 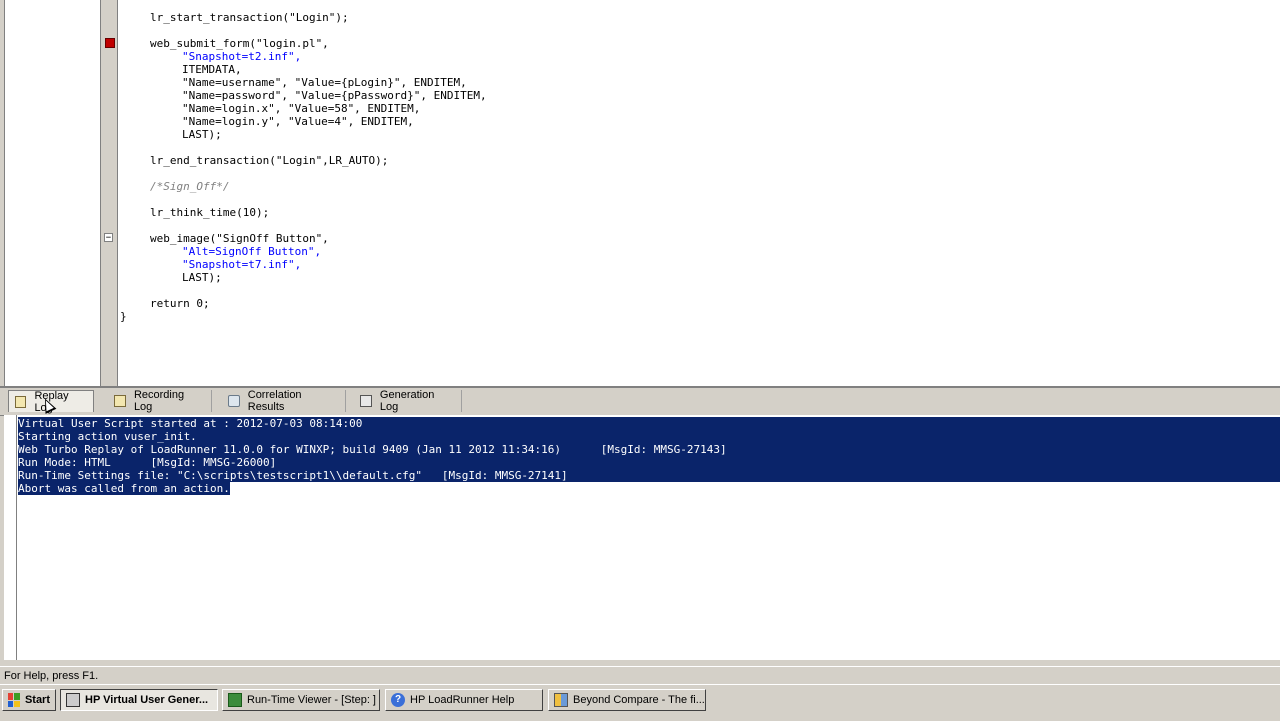 I want to click on code-line: lr_think_time(10);, so click(x=210, y=212).